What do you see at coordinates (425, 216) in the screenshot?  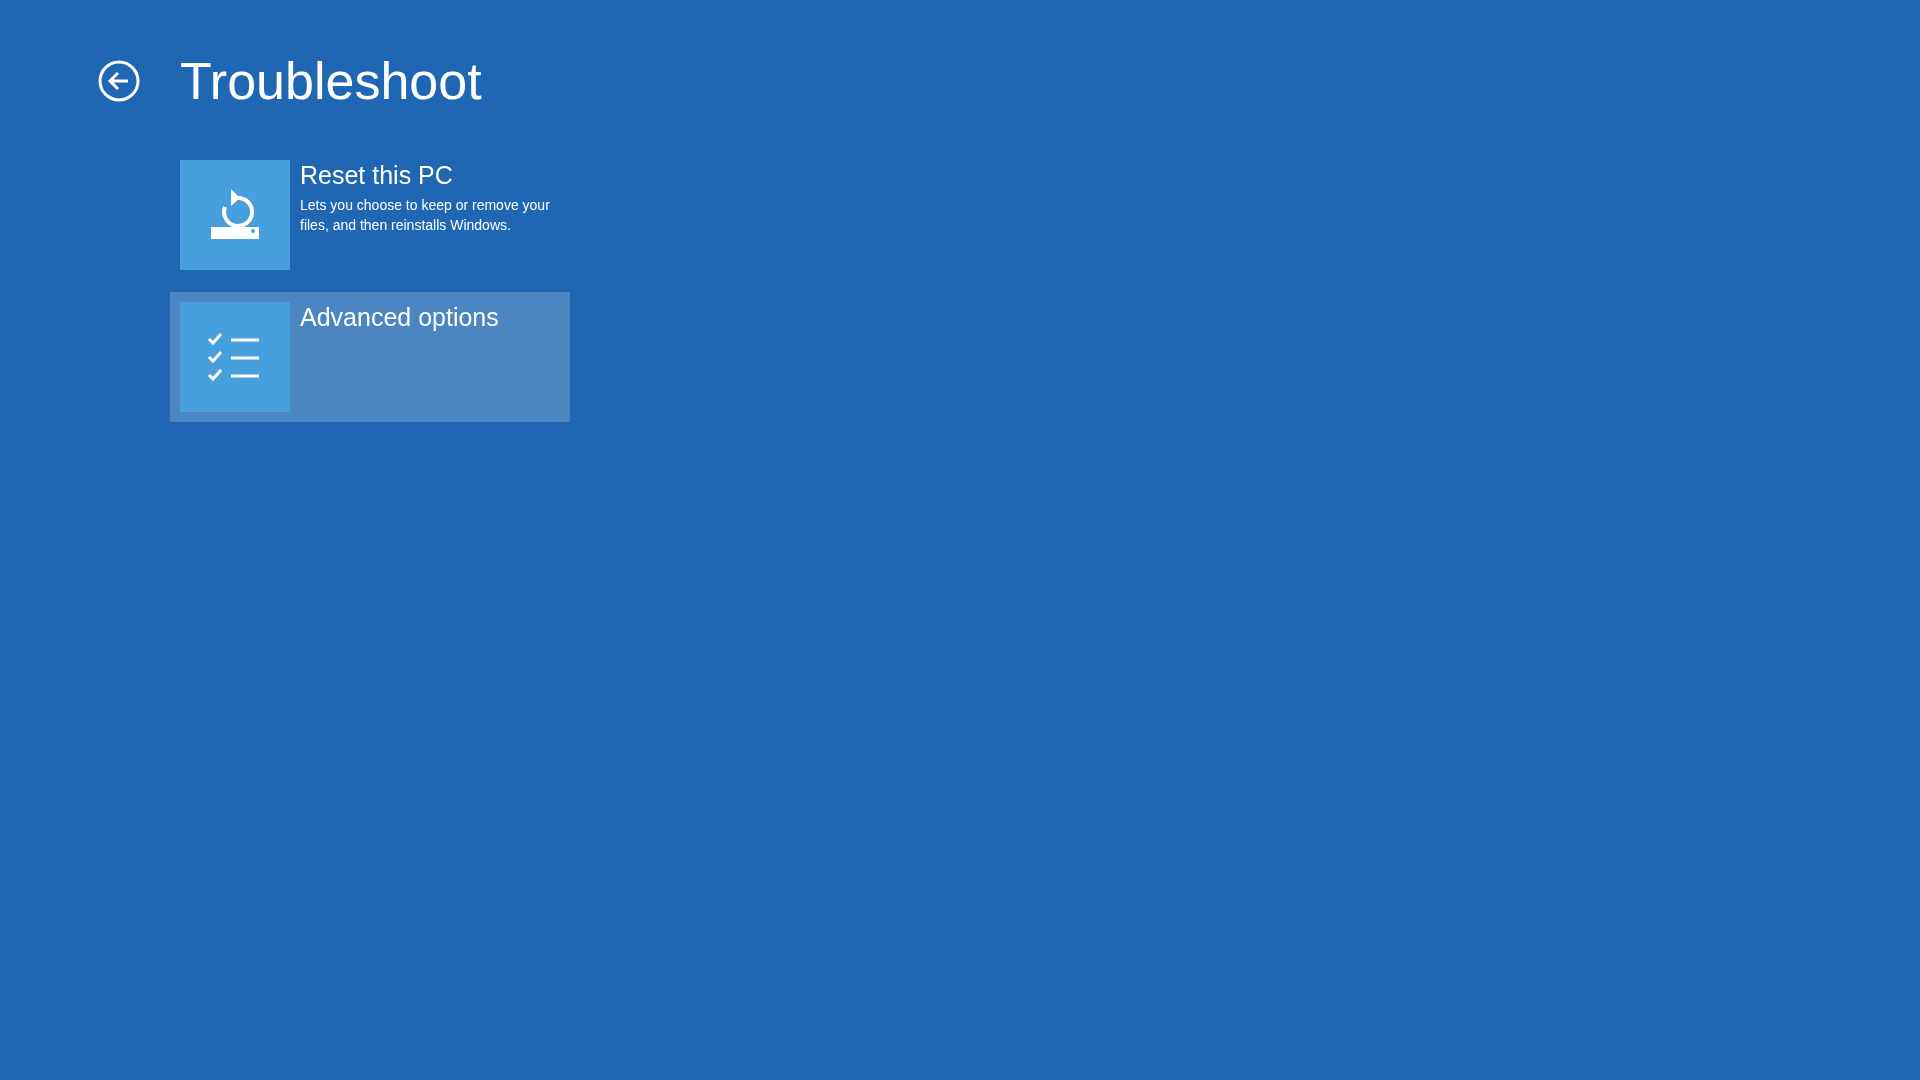 I see `option-description: Lets you choose to keep or remove your files, and then reinstalls Windows.` at bounding box center [425, 216].